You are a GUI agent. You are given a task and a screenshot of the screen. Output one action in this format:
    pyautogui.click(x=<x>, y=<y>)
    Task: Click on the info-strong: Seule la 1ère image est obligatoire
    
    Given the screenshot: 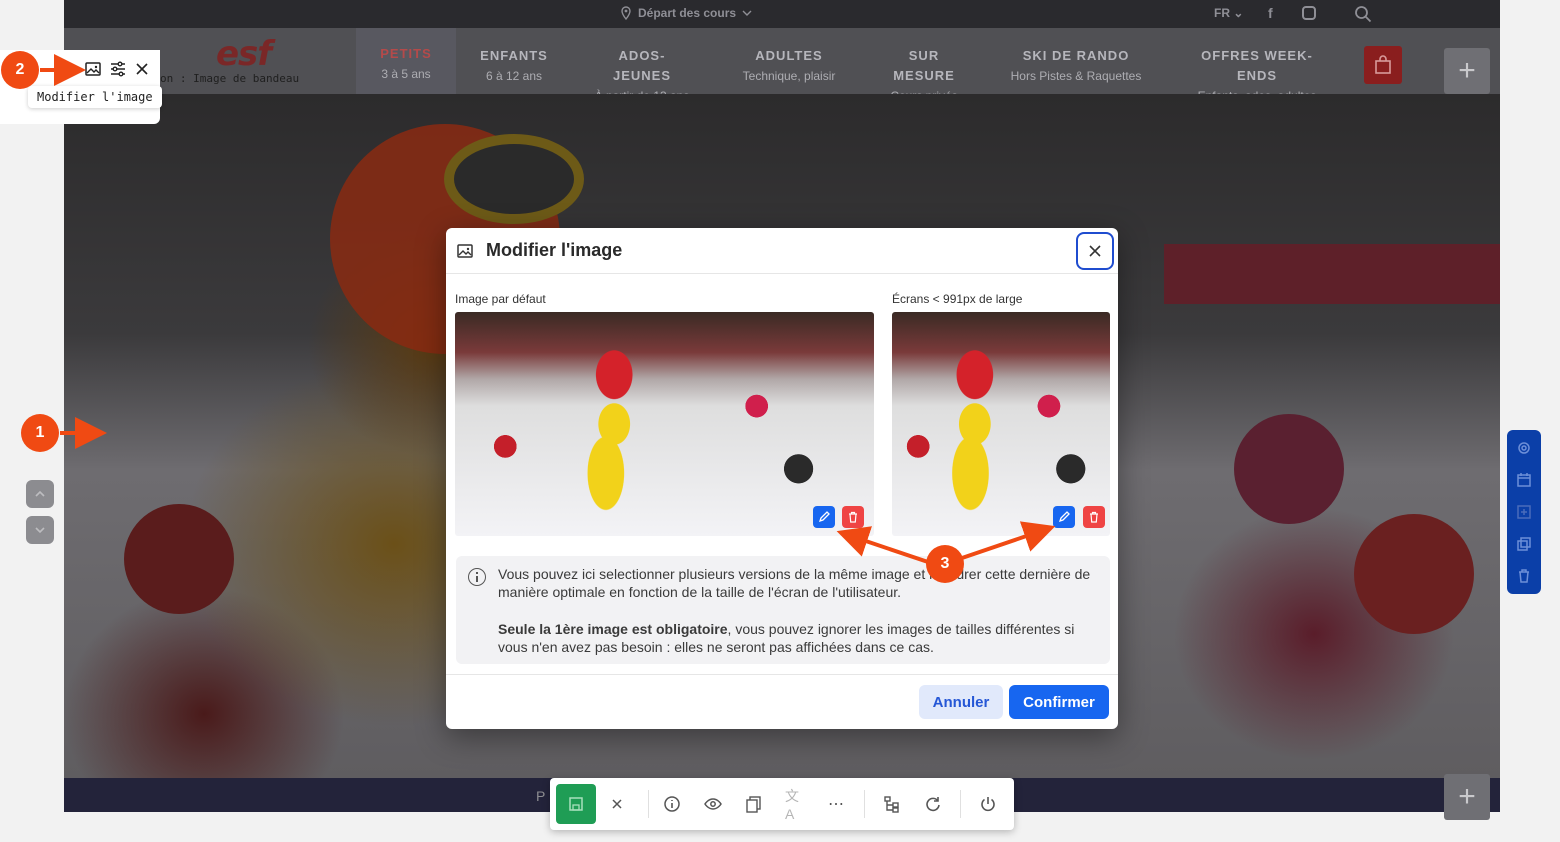 What is the action you would take?
    pyautogui.click(x=613, y=629)
    